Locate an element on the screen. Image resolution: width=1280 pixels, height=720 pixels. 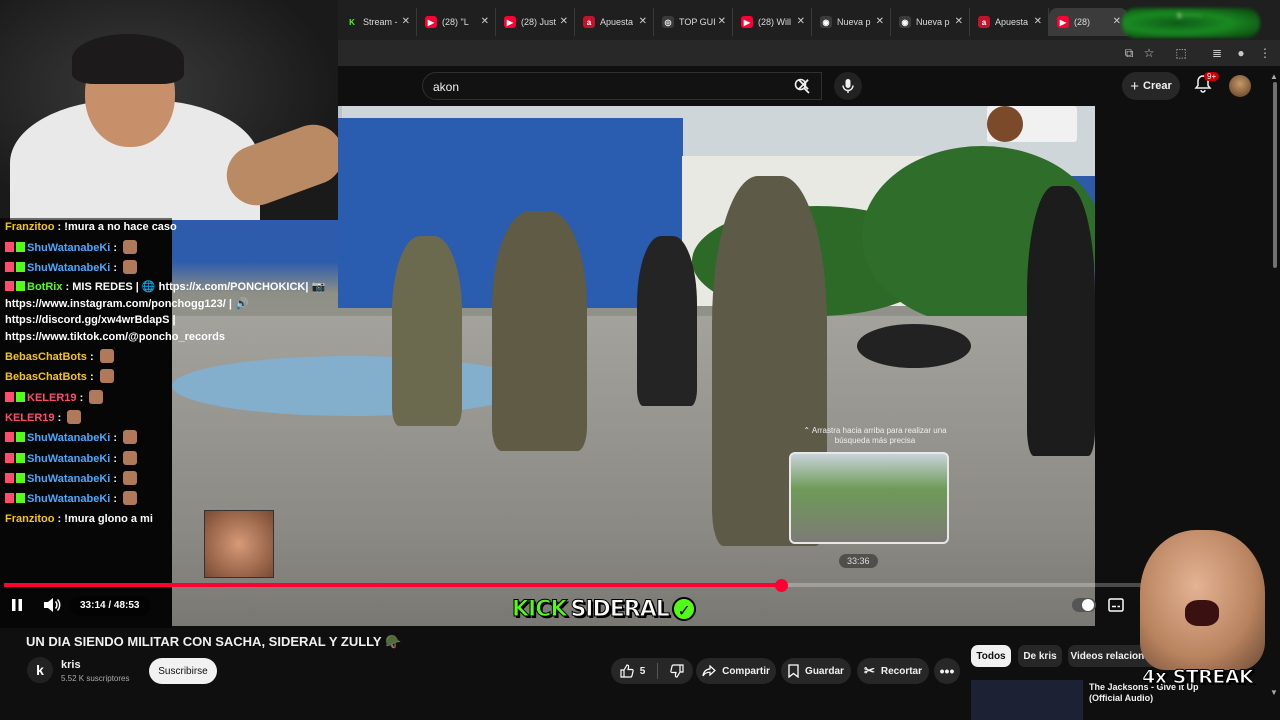
youtube-header: akon ✕ + Crear 9+ is located at coordinates (809, 86).